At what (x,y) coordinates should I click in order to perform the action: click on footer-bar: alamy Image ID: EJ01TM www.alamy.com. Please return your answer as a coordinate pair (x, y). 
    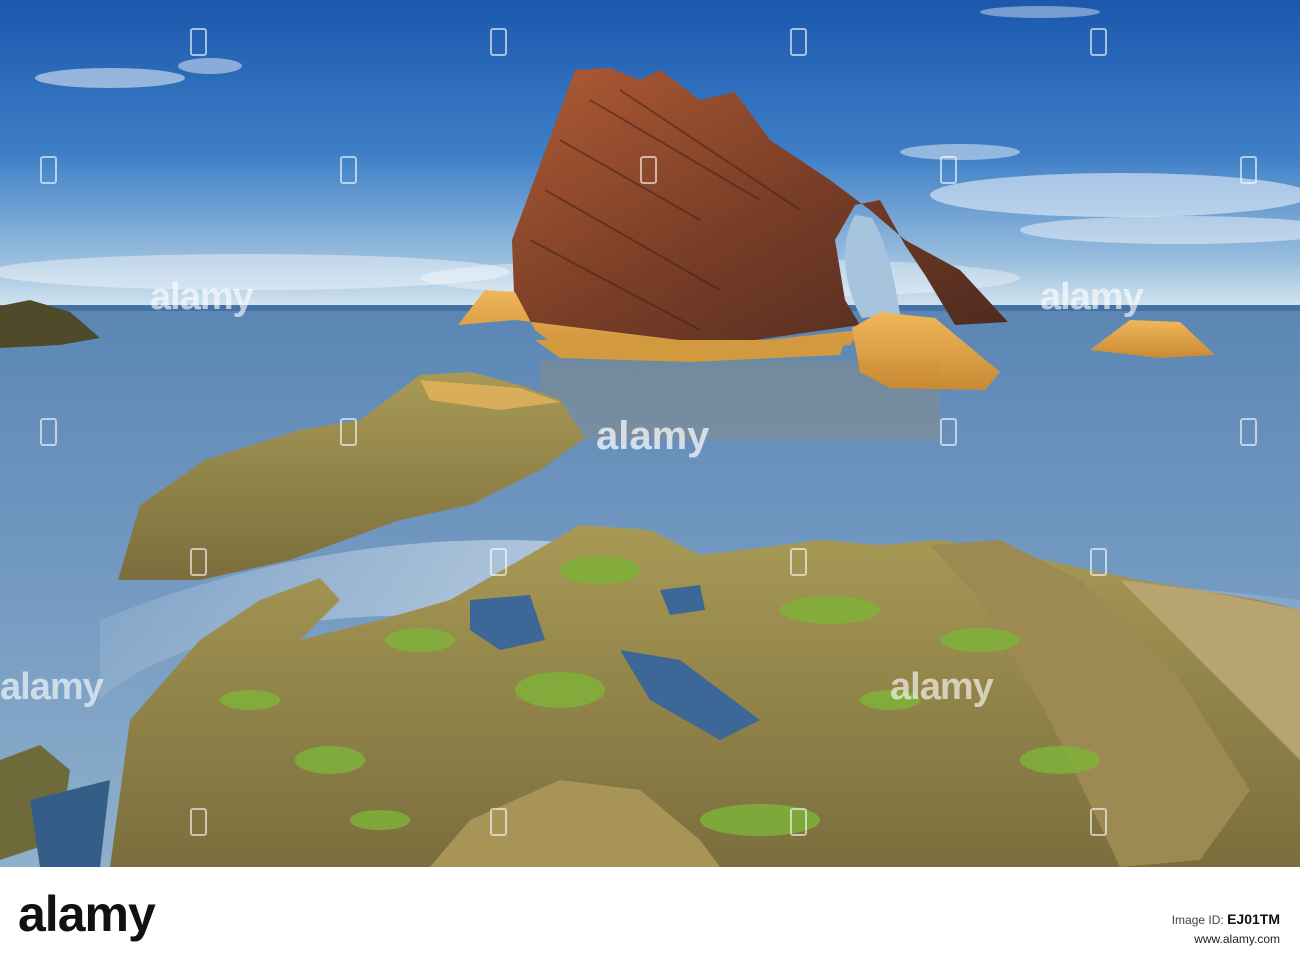
    Looking at the image, I should click on (650, 911).